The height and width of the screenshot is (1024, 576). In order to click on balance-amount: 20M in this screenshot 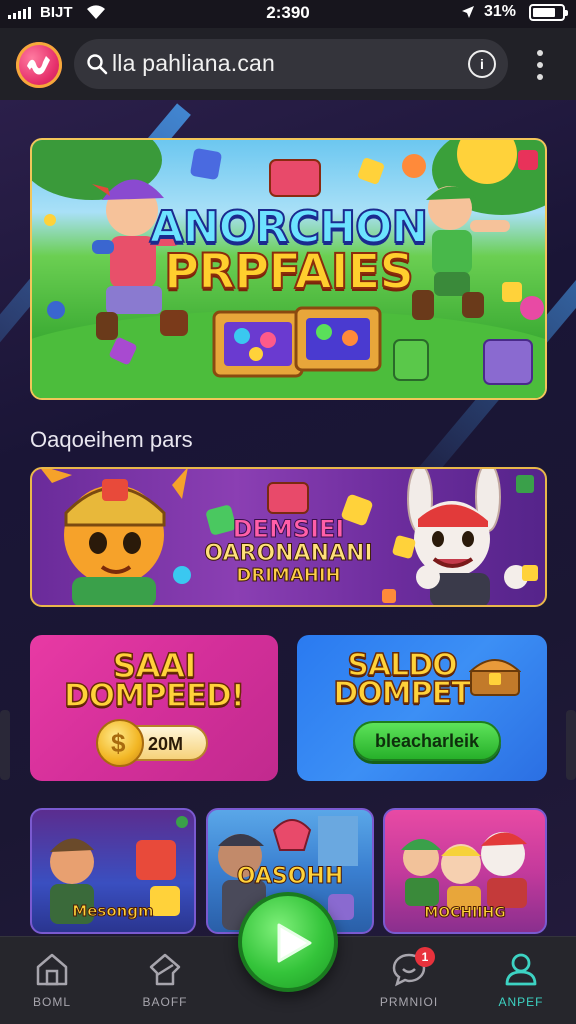, I will do `click(166, 744)`.